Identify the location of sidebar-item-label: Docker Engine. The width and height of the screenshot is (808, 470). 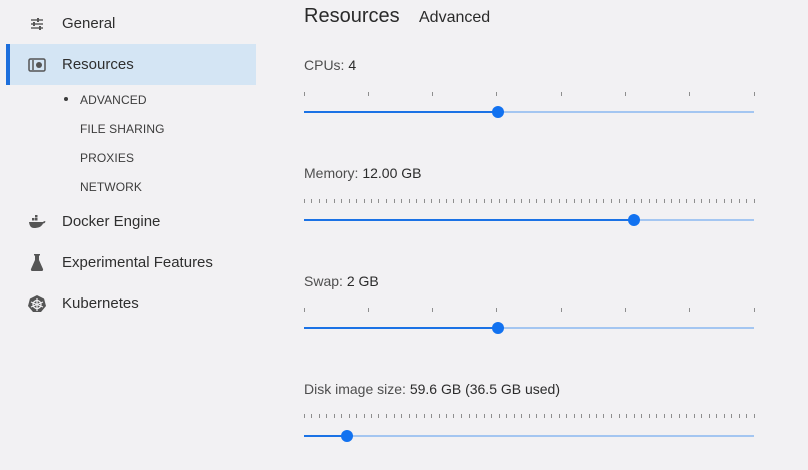
(111, 221).